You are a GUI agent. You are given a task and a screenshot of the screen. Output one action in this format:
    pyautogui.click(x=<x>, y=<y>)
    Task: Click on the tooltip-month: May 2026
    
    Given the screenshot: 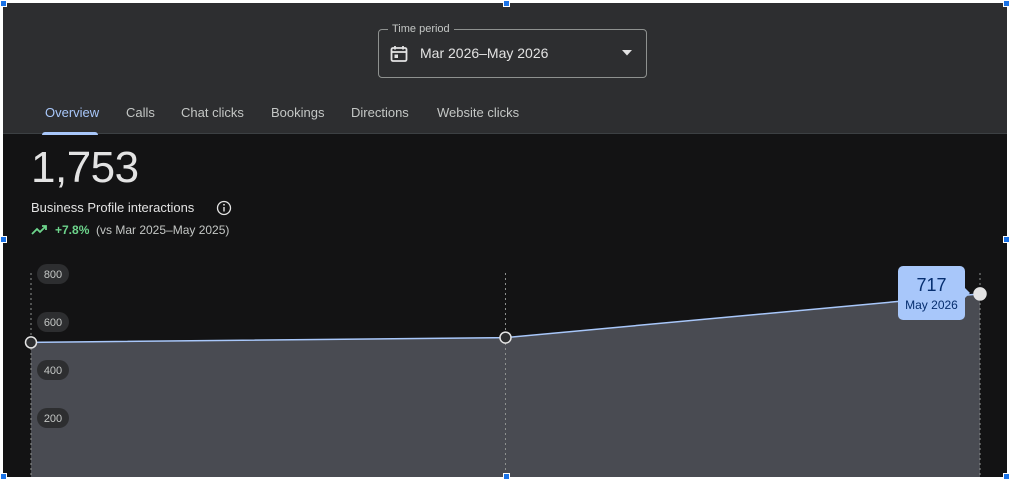 What is the action you would take?
    pyautogui.click(x=931, y=305)
    